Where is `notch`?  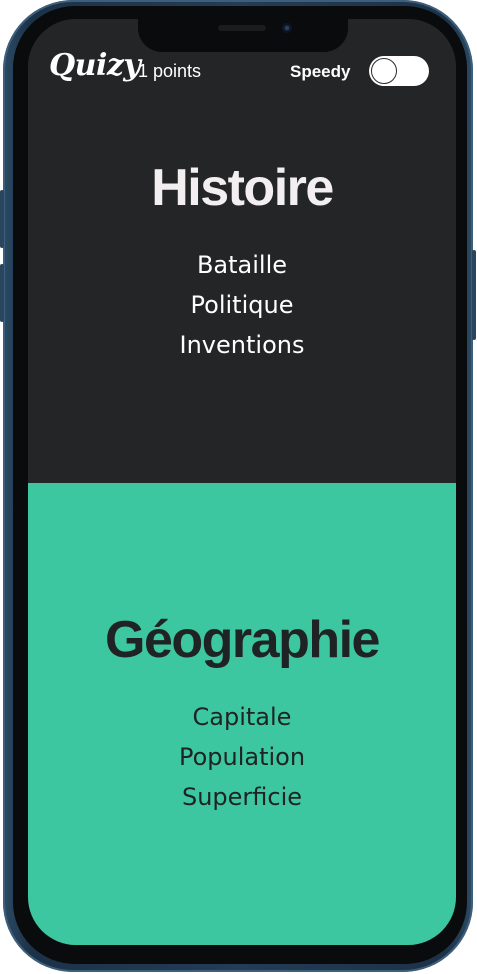
notch is located at coordinates (243, 33).